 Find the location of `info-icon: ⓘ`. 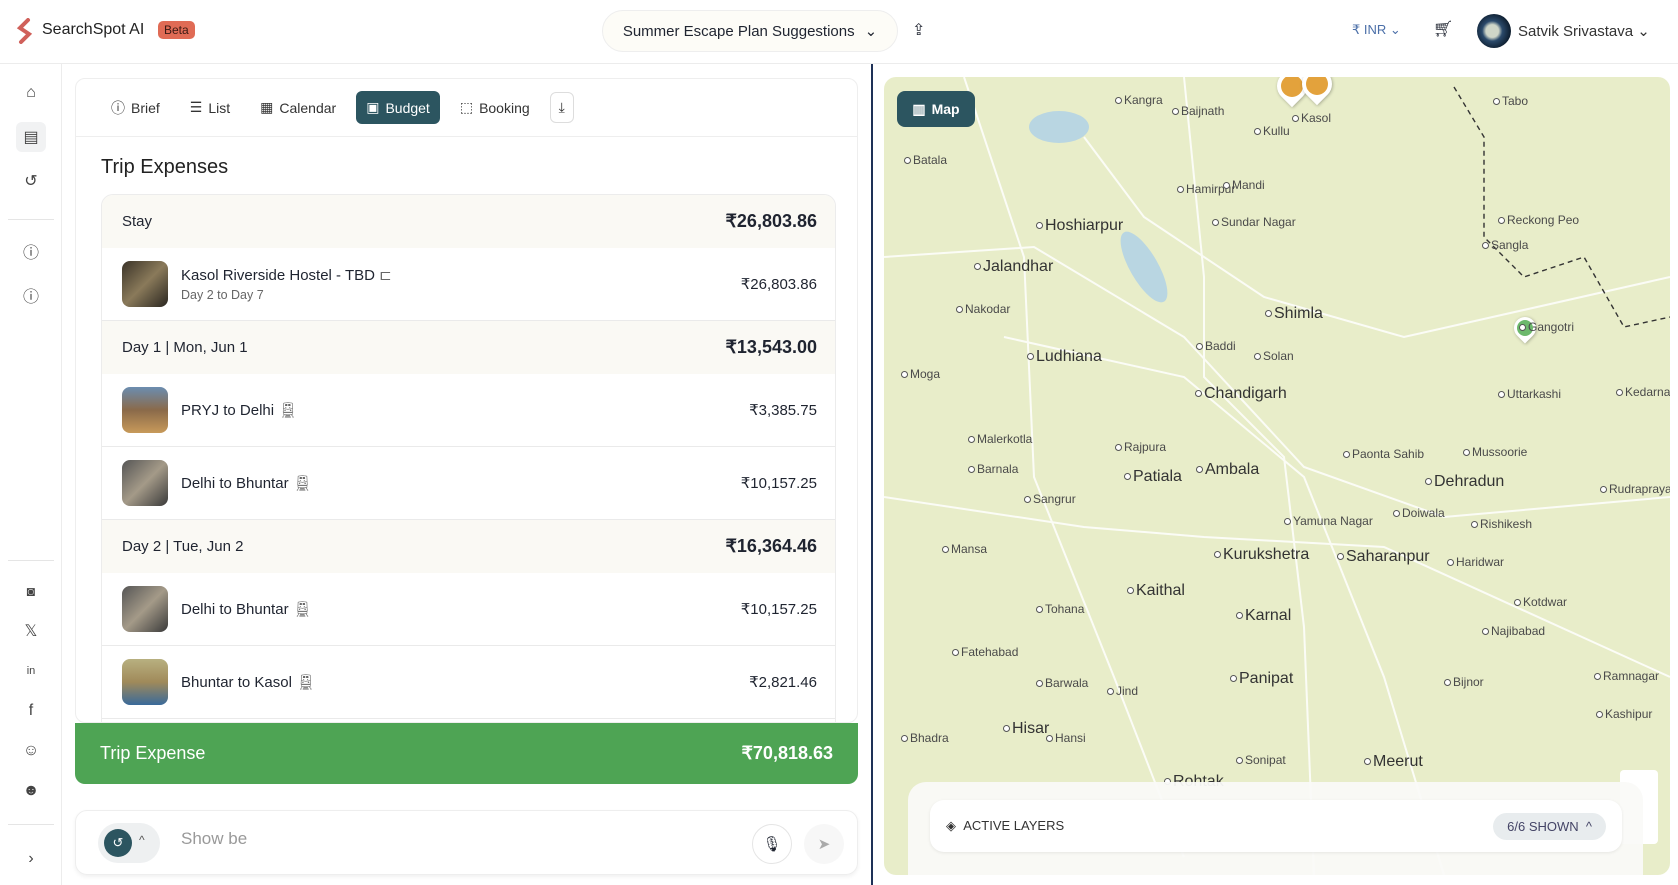

info-icon: ⓘ is located at coordinates (31, 295).